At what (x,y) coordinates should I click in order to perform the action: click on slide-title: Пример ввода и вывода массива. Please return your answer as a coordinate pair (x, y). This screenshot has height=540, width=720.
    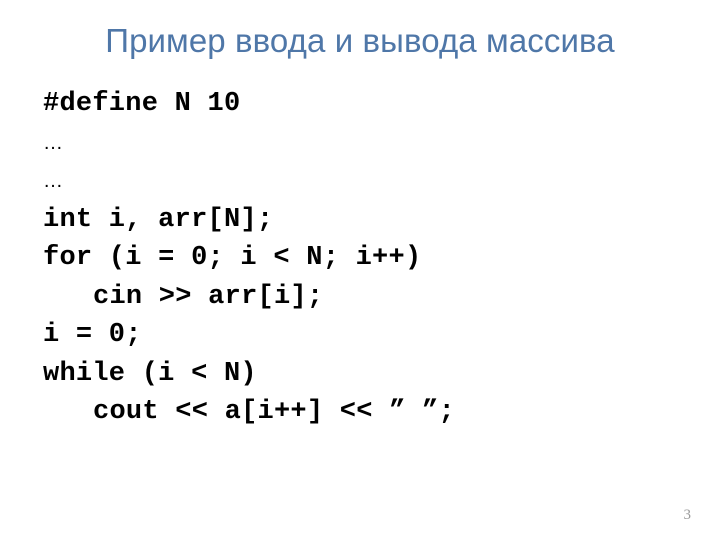
    Looking at the image, I should click on (360, 40).